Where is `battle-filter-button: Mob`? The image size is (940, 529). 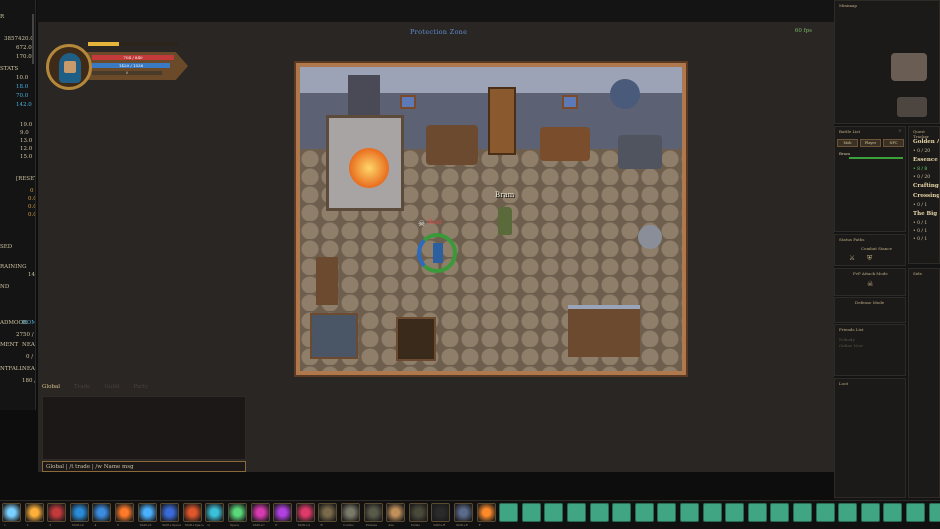
battle-filter-button: Mob is located at coordinates (847, 143).